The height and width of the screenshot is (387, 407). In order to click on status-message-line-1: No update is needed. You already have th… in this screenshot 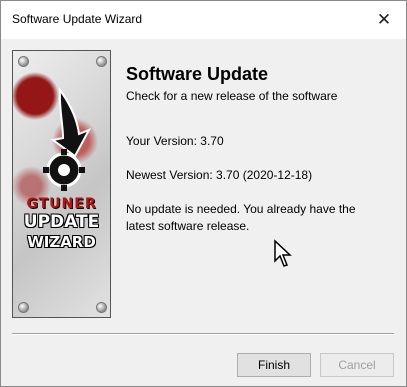, I will do `click(241, 209)`.